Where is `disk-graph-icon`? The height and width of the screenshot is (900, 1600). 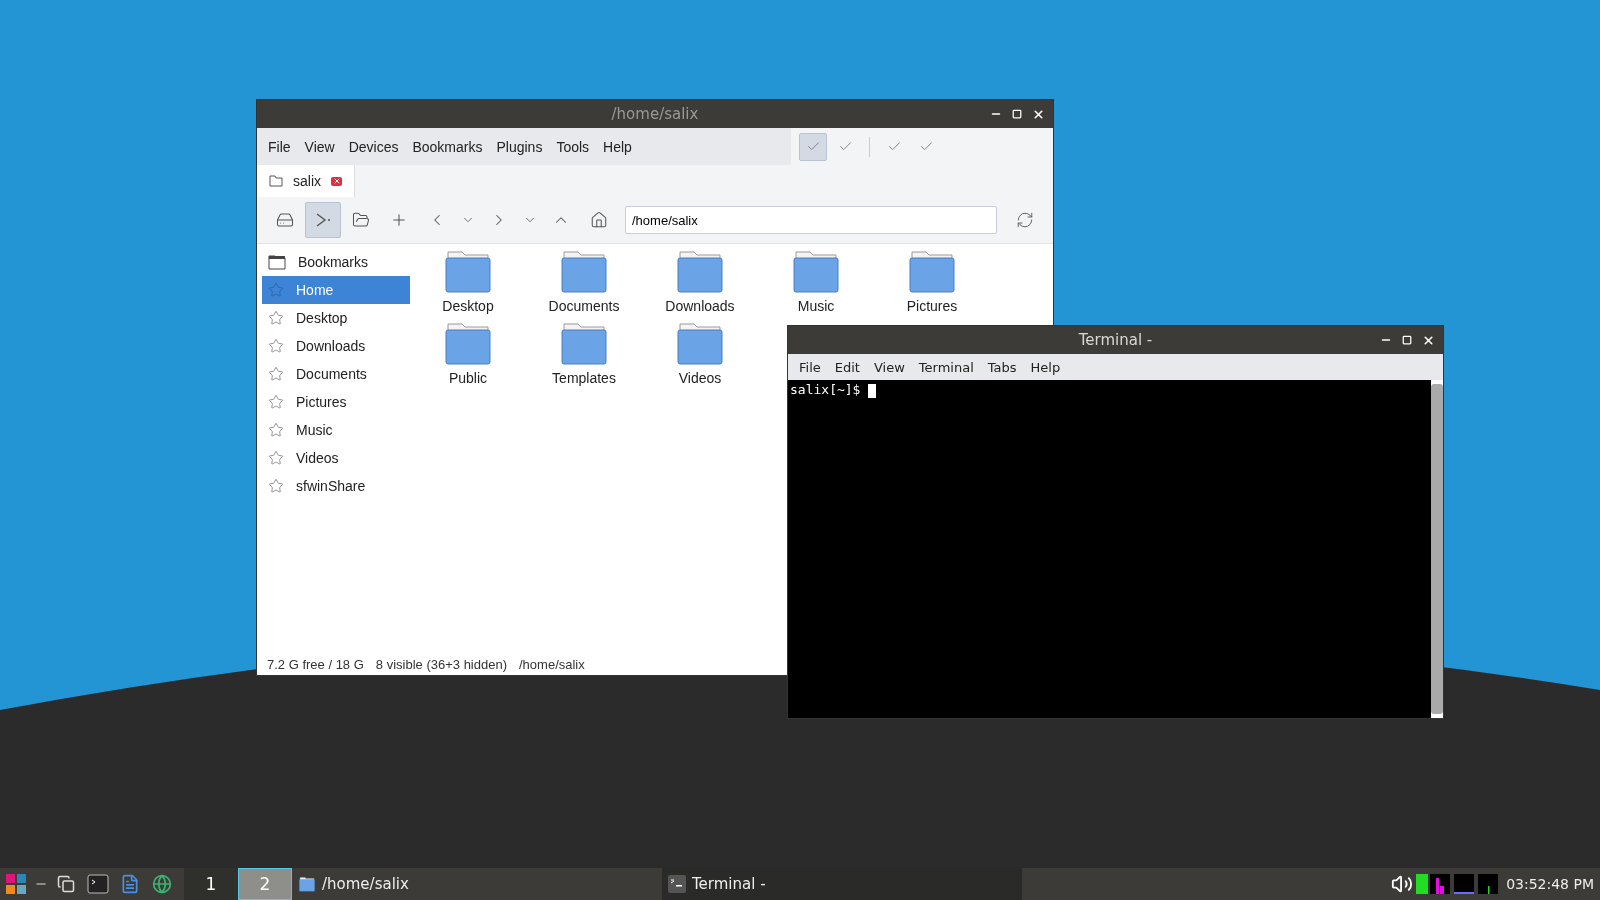 disk-graph-icon is located at coordinates (1488, 884).